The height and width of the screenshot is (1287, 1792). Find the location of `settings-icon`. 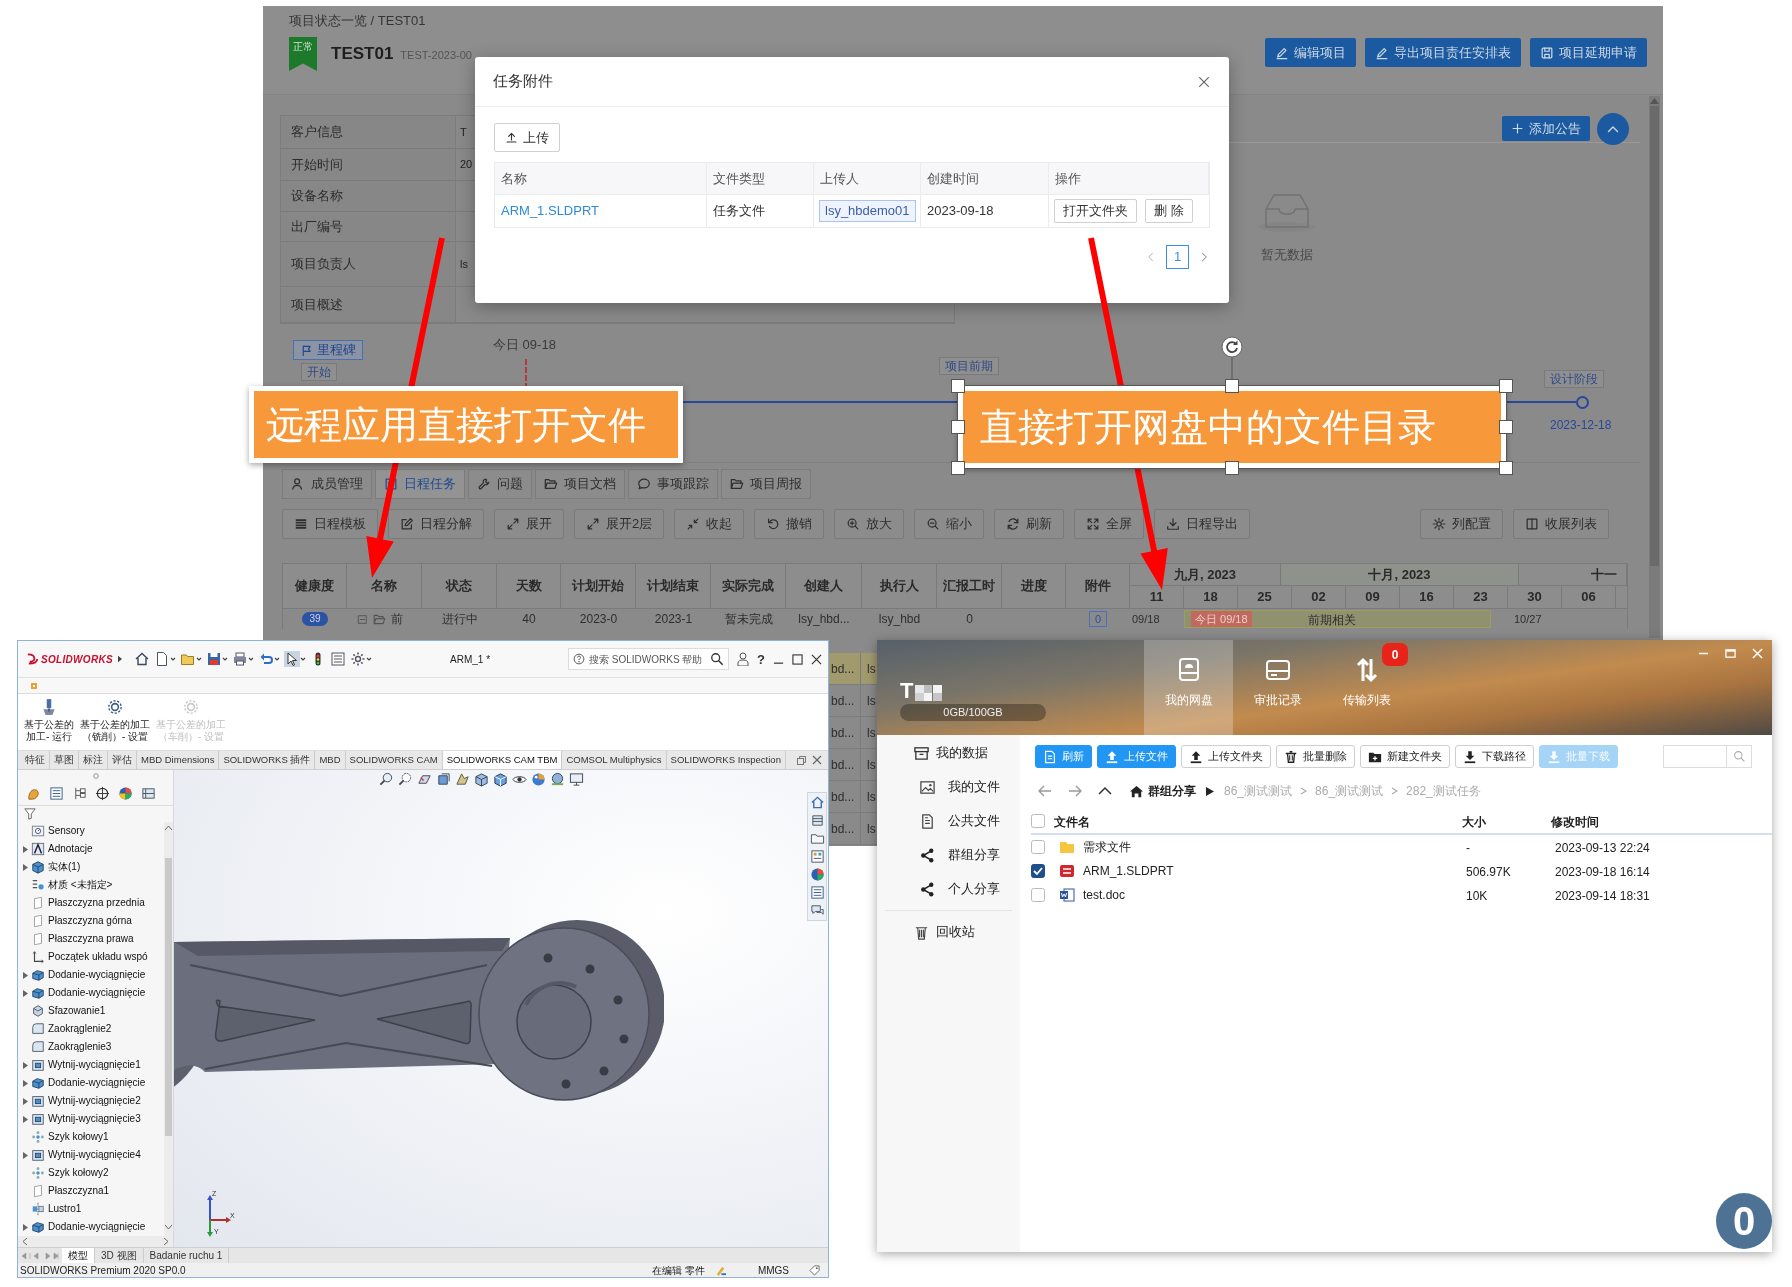

settings-icon is located at coordinates (361, 659).